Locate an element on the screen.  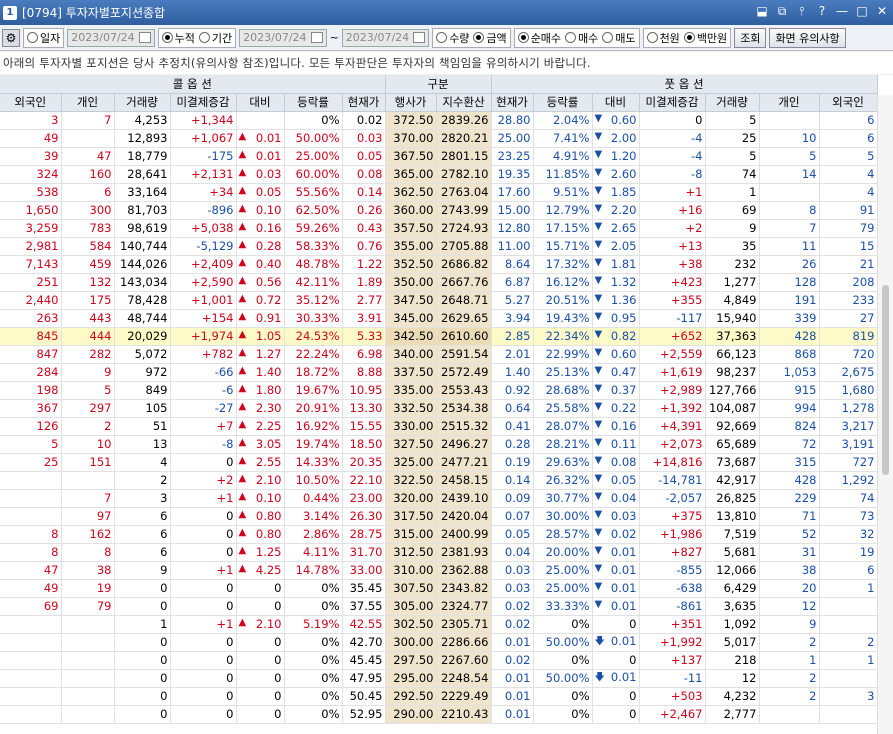
date-input-from: 2023/07/24 is located at coordinates (283, 37).